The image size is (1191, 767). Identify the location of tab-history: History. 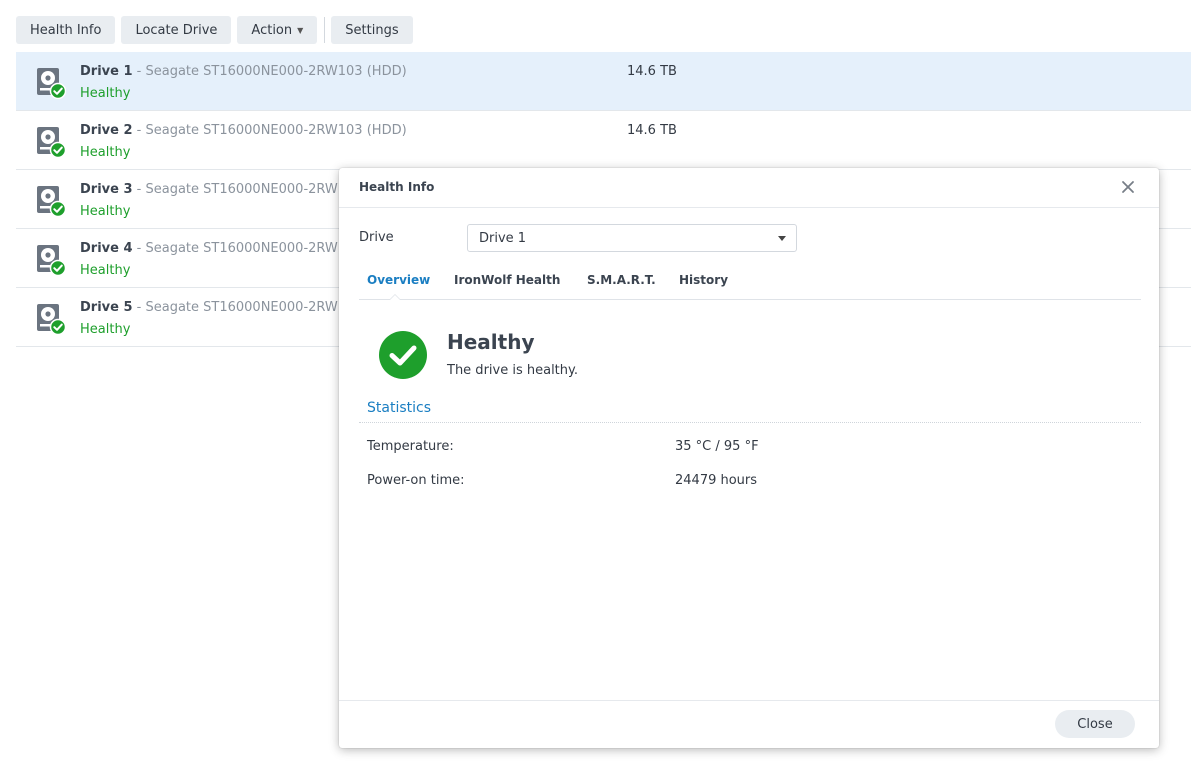
(703, 280).